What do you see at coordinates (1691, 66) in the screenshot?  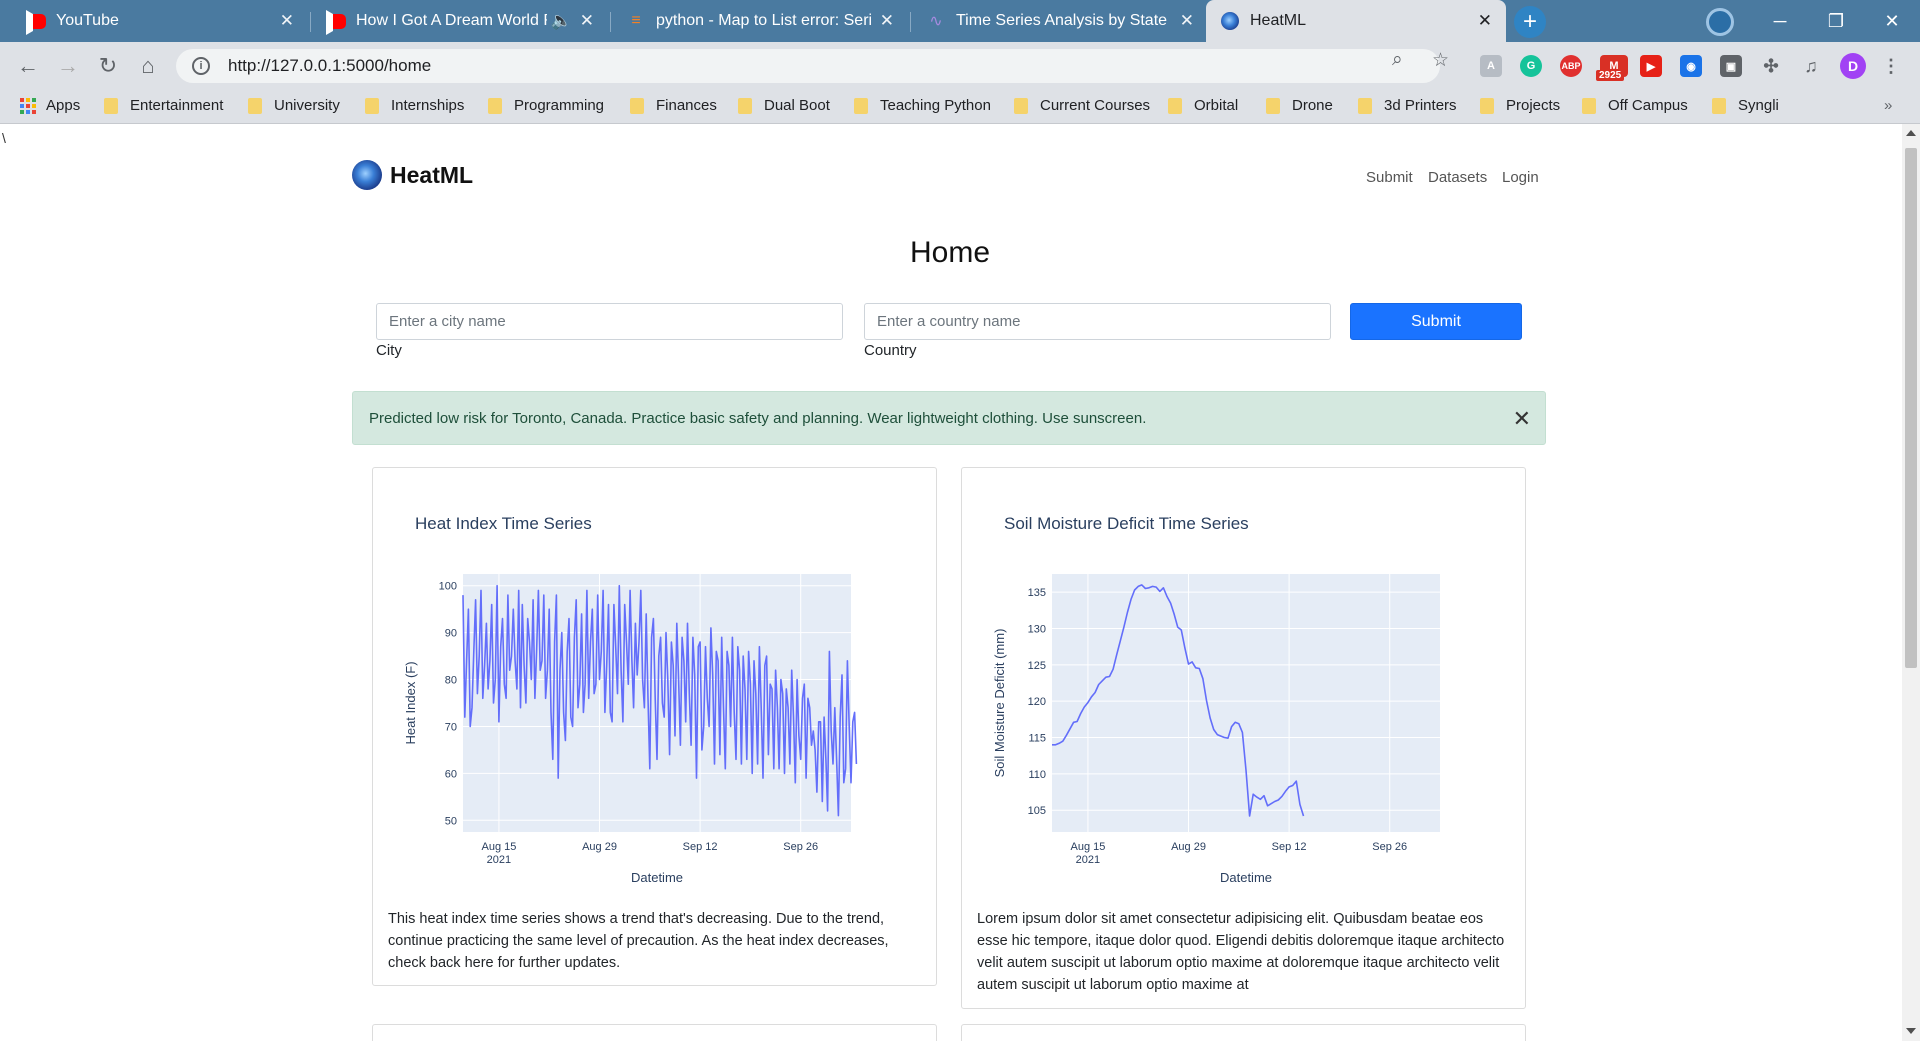 I see `screen-capture-icon: ◉` at bounding box center [1691, 66].